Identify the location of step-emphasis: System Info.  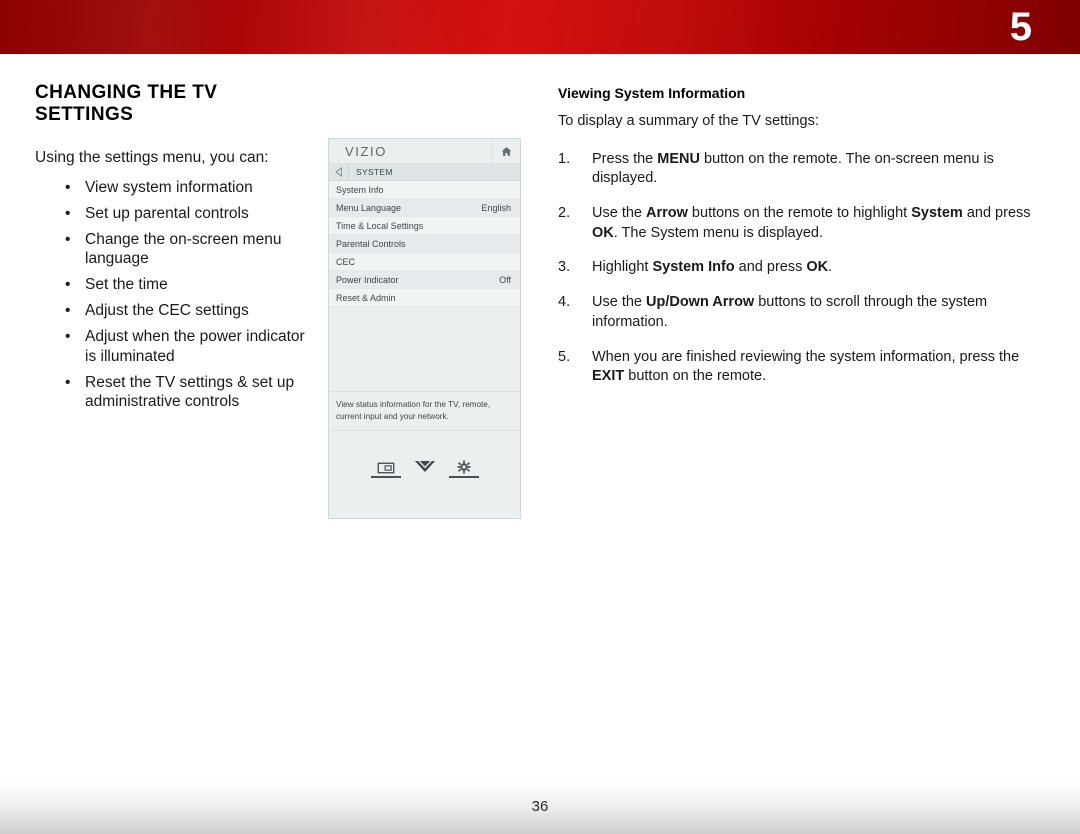
(693, 267).